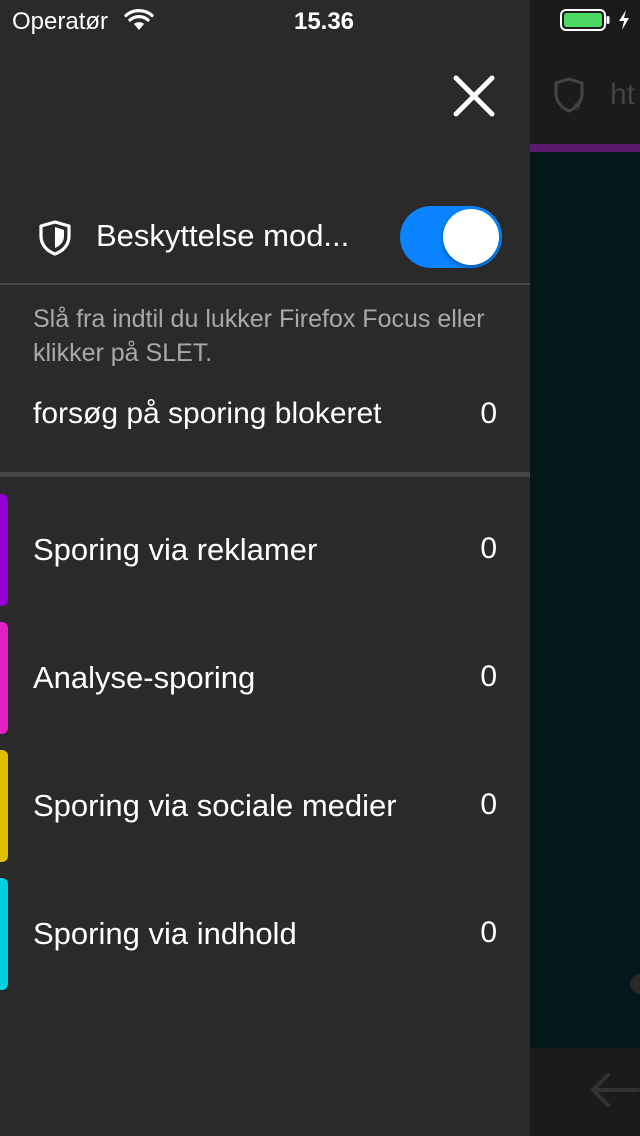 This screenshot has height=1136, width=640. What do you see at coordinates (471, 237) in the screenshot?
I see `toggle-knob` at bounding box center [471, 237].